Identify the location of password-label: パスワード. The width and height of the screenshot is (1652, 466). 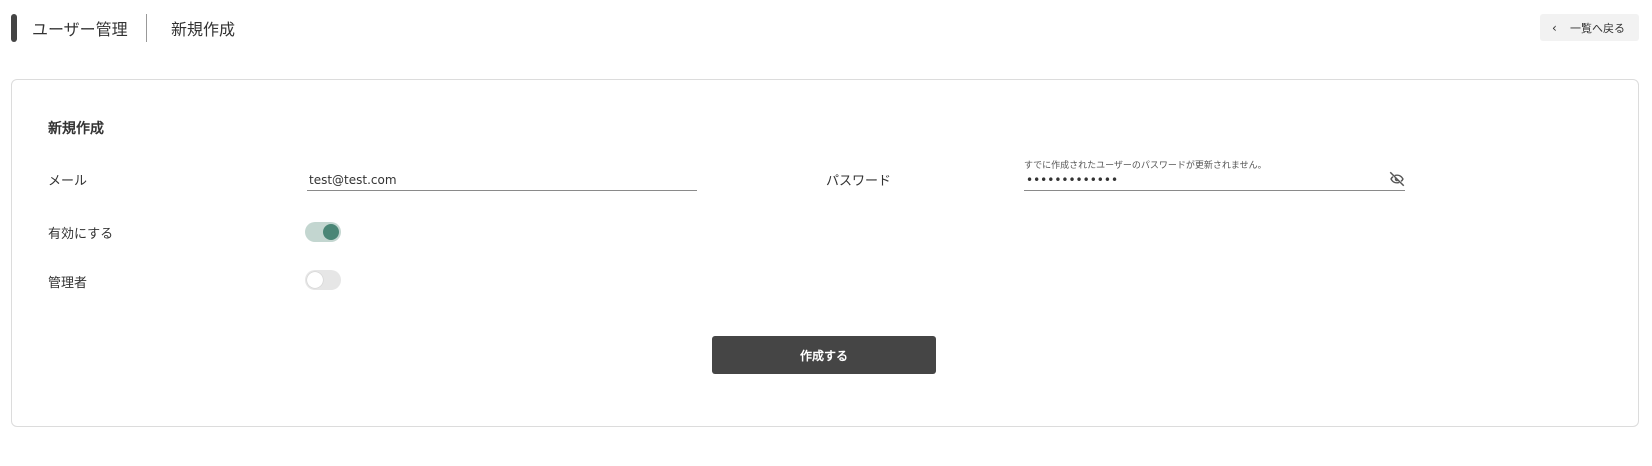
(859, 181).